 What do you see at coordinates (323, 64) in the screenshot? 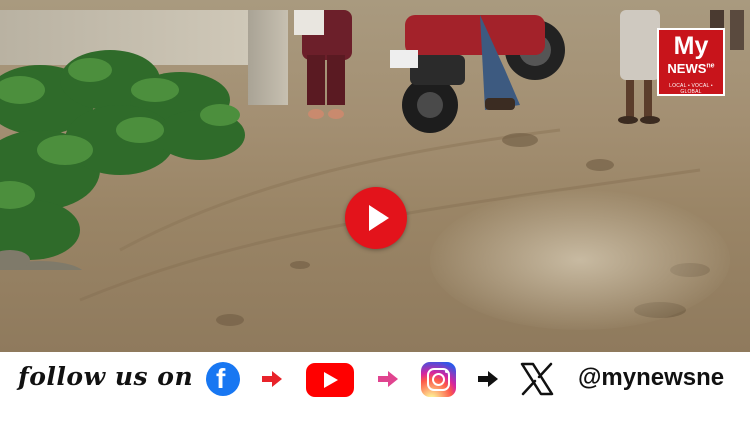
I see `person-left` at bounding box center [323, 64].